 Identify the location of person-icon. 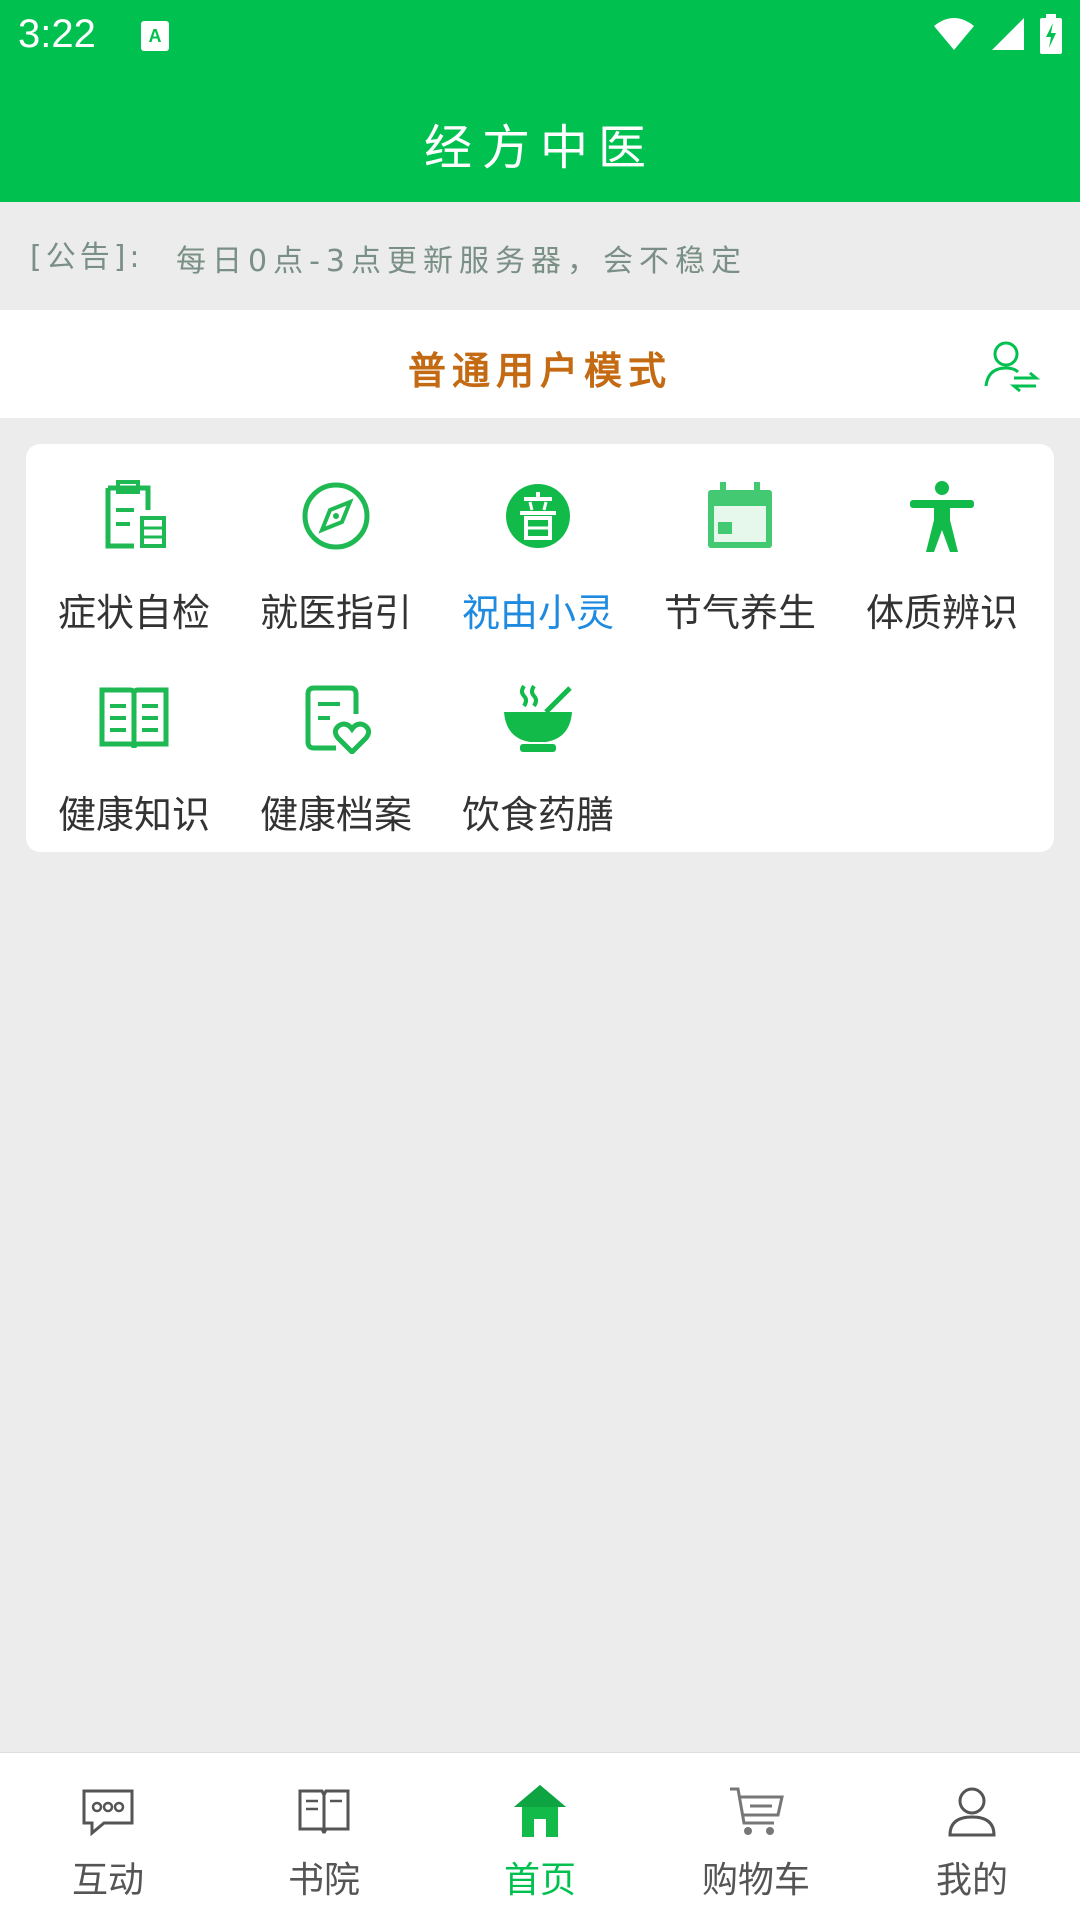
(942, 516).